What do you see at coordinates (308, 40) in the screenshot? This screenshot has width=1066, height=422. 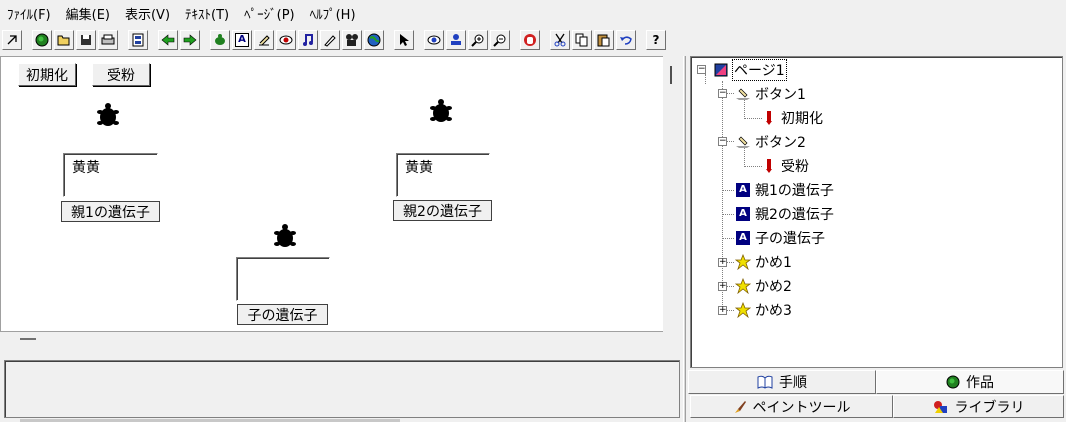 I see `music-note-icon` at bounding box center [308, 40].